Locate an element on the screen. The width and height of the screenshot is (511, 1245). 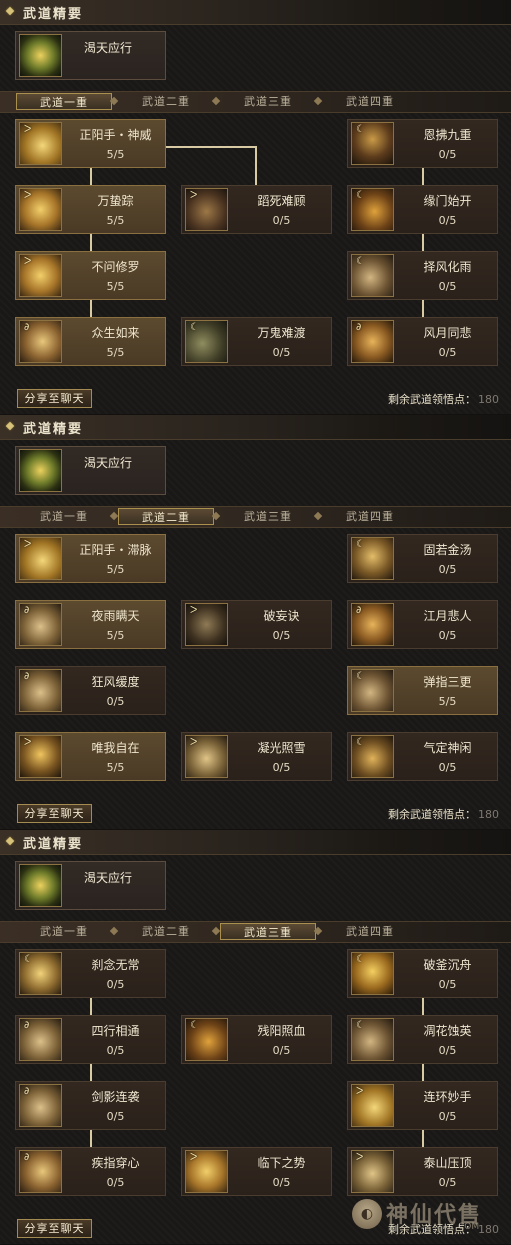
skill-node: ∂ 江月悲人 0/5 is located at coordinates (422, 624).